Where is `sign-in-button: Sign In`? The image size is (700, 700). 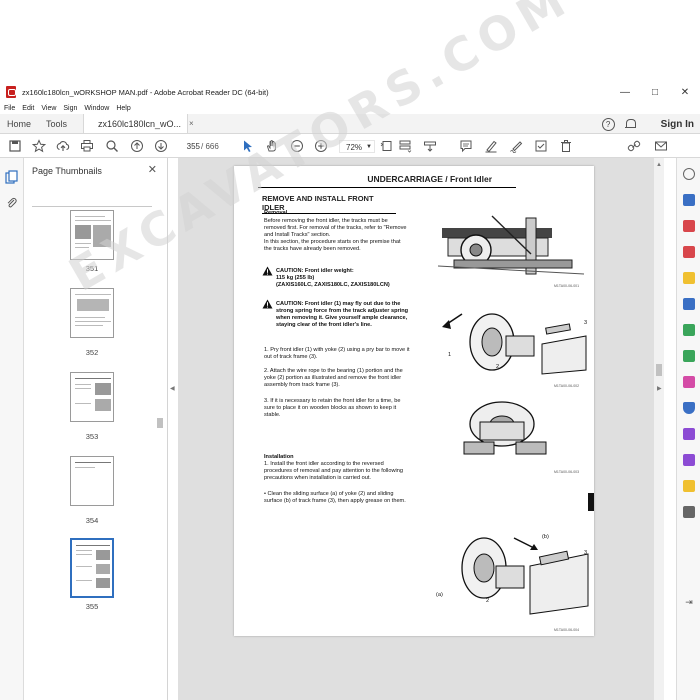 sign-in-button: Sign In is located at coordinates (677, 124).